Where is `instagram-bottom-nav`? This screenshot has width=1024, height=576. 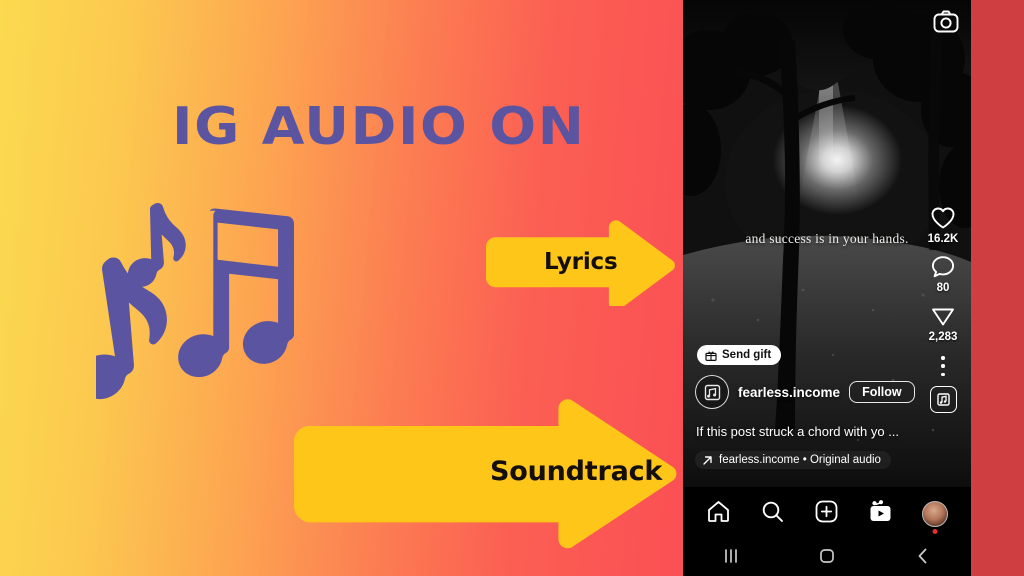
instagram-bottom-nav is located at coordinates (827, 514).